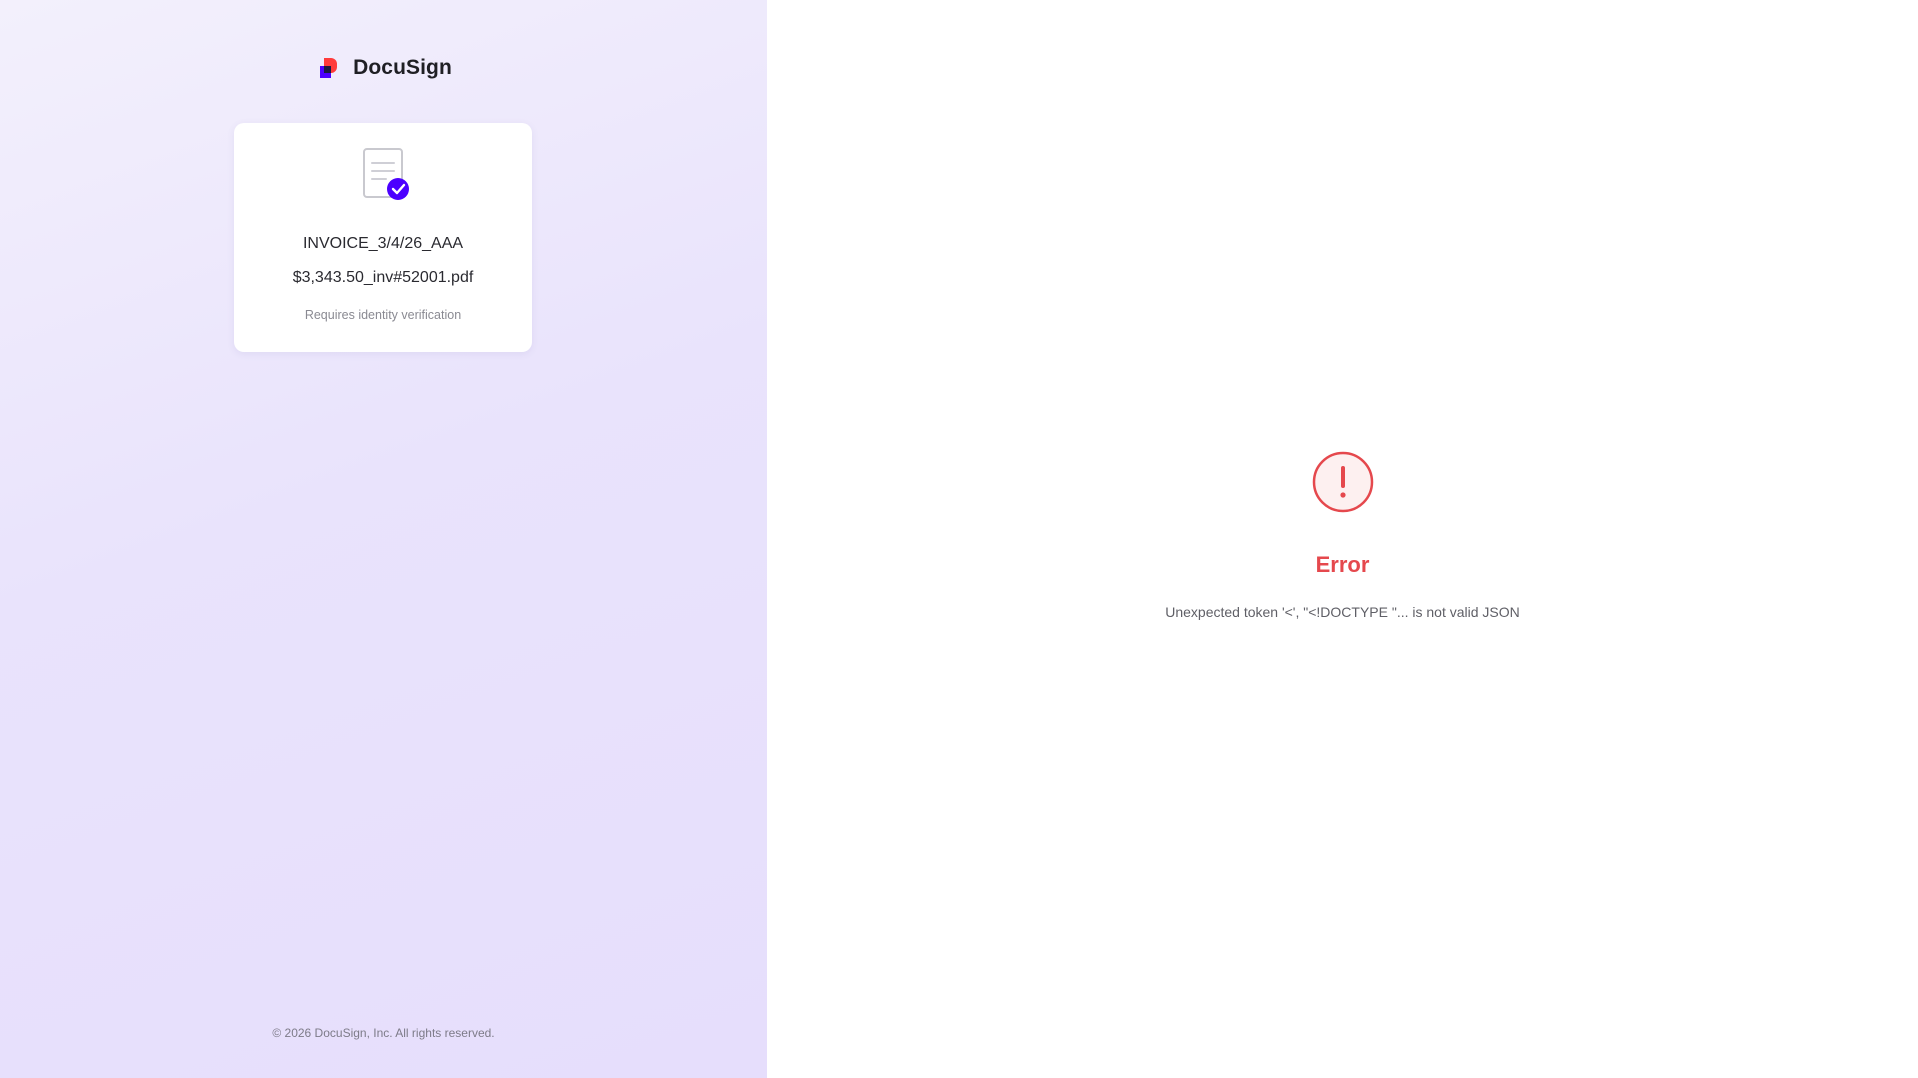 The image size is (1918, 1078). I want to click on verification-note: Requires identity verification, so click(383, 315).